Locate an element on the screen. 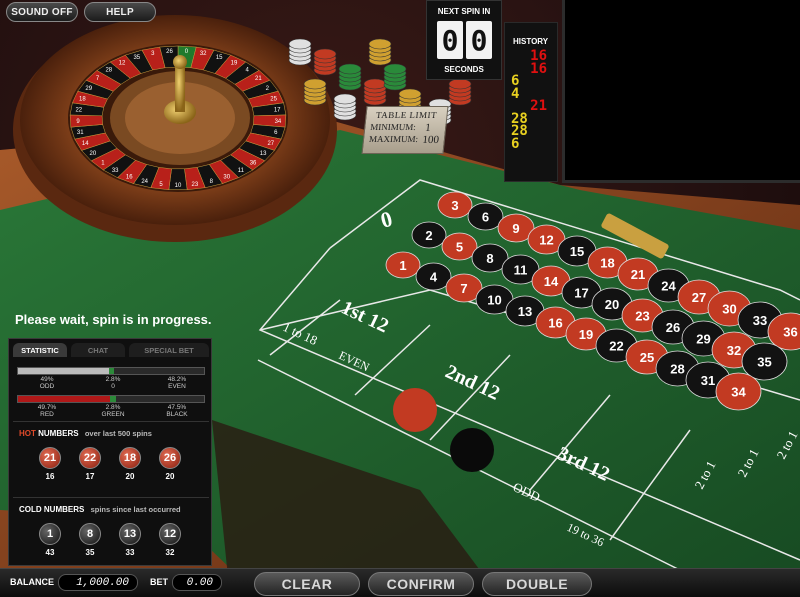 This screenshot has width=800, height=597. wheel-pocket-label: 14 is located at coordinates (85, 144).